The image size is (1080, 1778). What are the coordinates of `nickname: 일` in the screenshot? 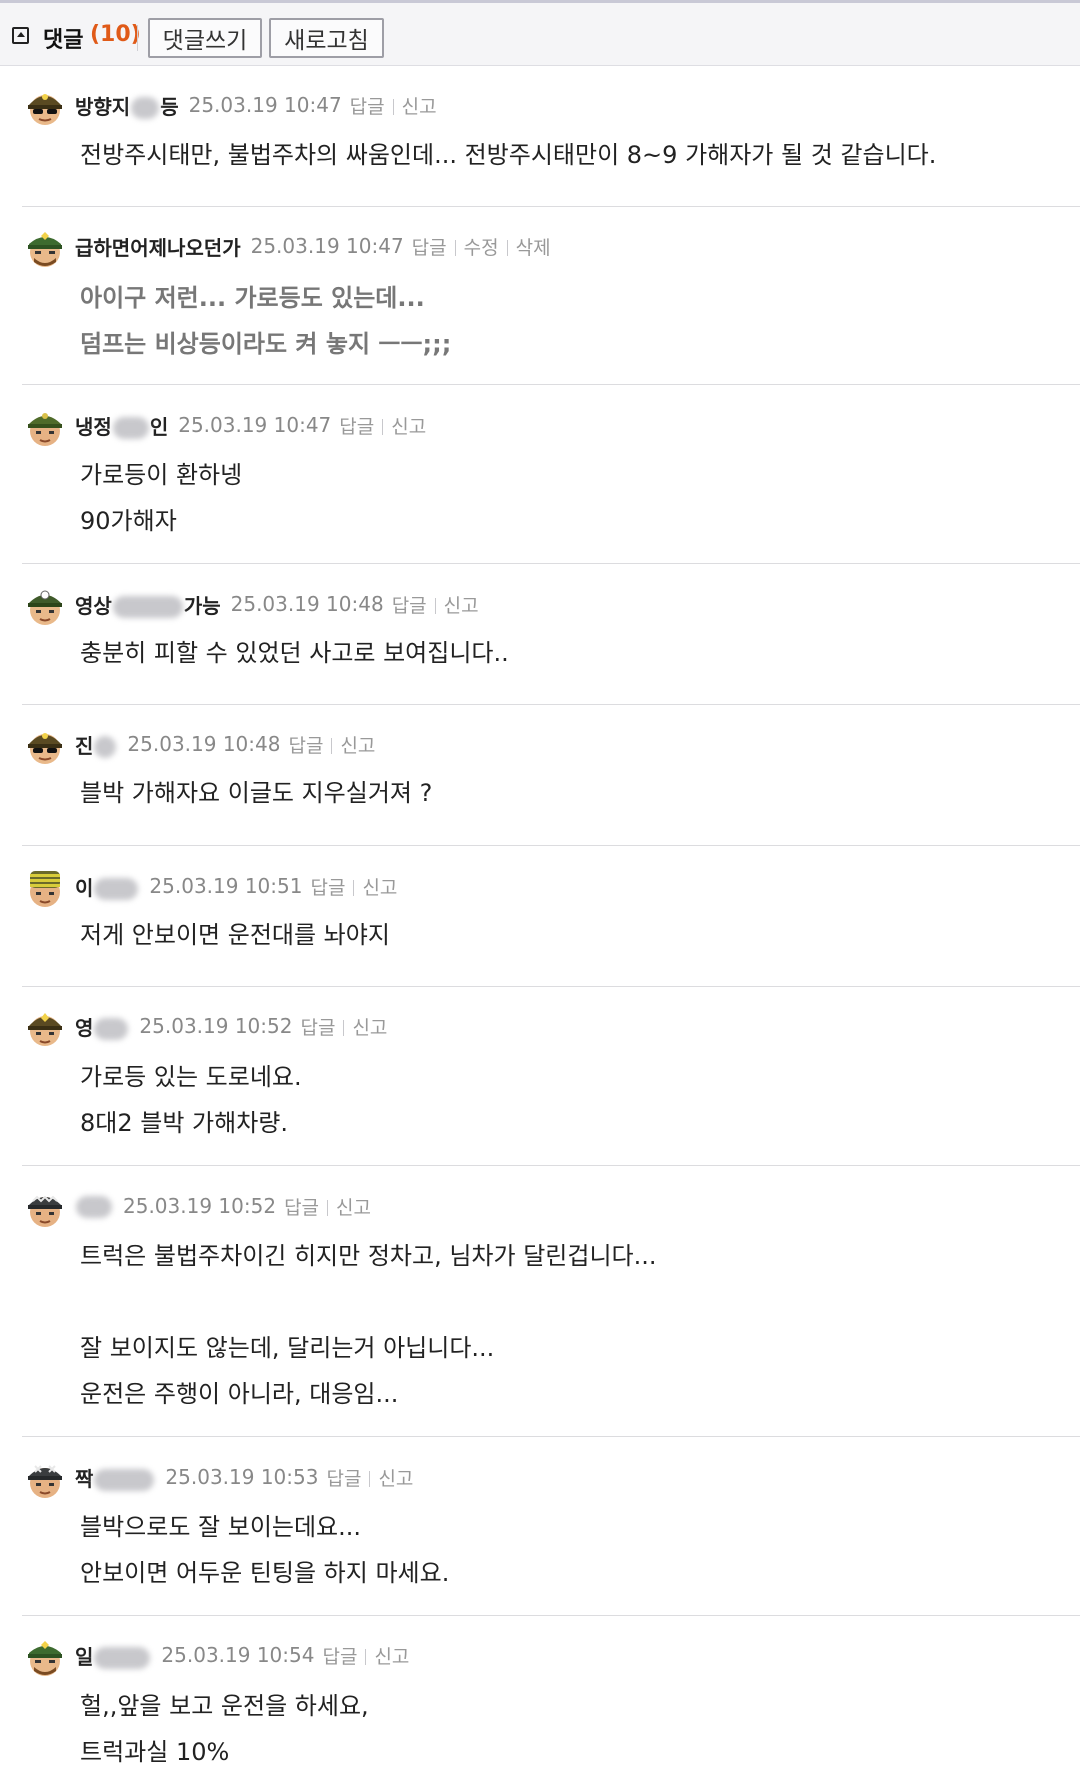 It's located at (113, 1655).